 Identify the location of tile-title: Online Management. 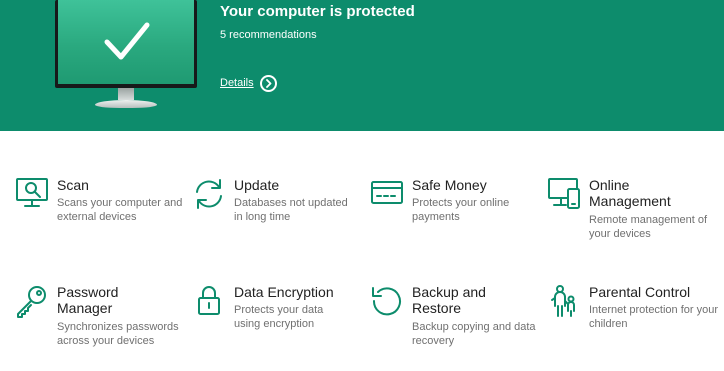
(630, 193).